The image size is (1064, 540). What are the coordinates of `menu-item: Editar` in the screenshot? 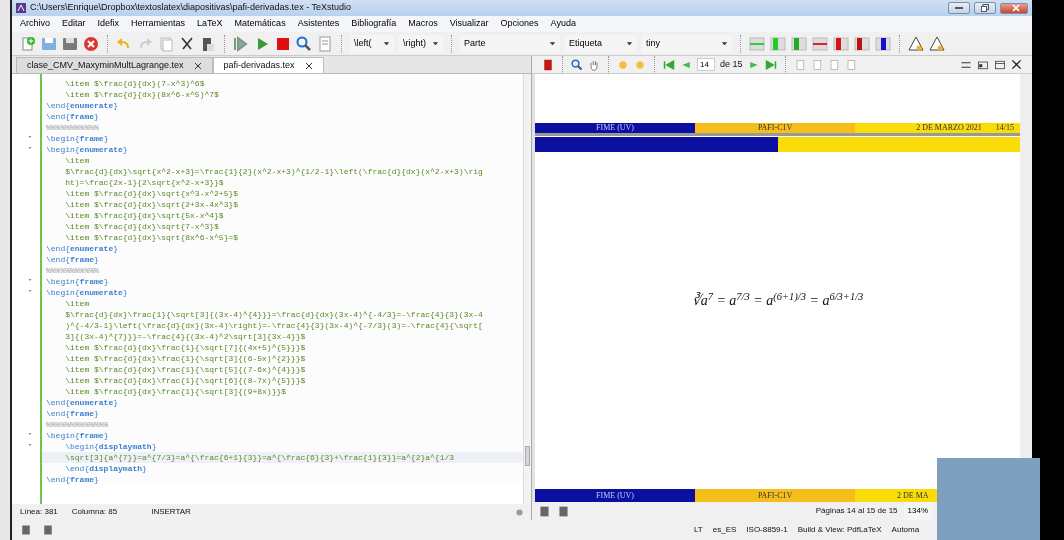 It's located at (74, 24).